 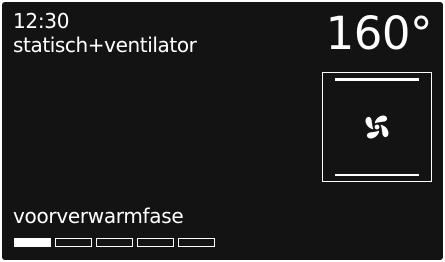 I want to click on clock-time: 12:30, so click(x=41, y=21).